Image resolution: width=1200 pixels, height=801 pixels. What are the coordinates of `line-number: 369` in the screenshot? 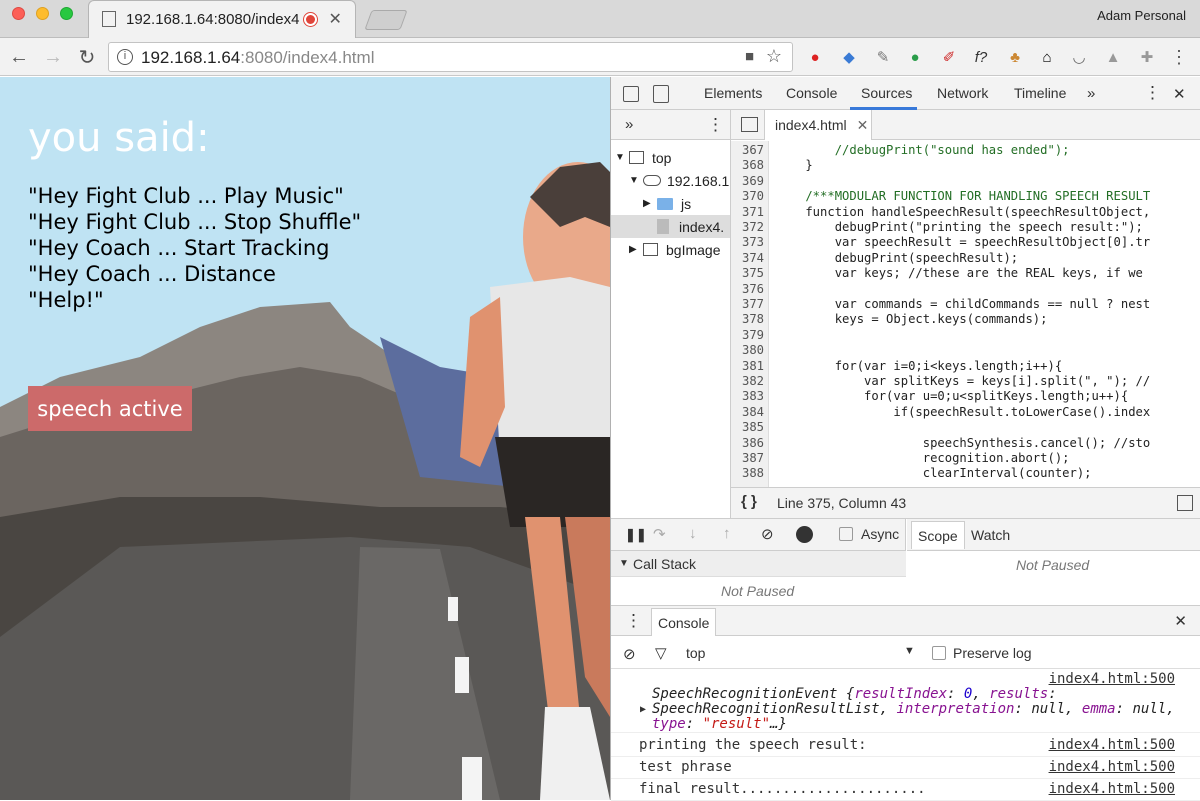 It's located at (747, 181).